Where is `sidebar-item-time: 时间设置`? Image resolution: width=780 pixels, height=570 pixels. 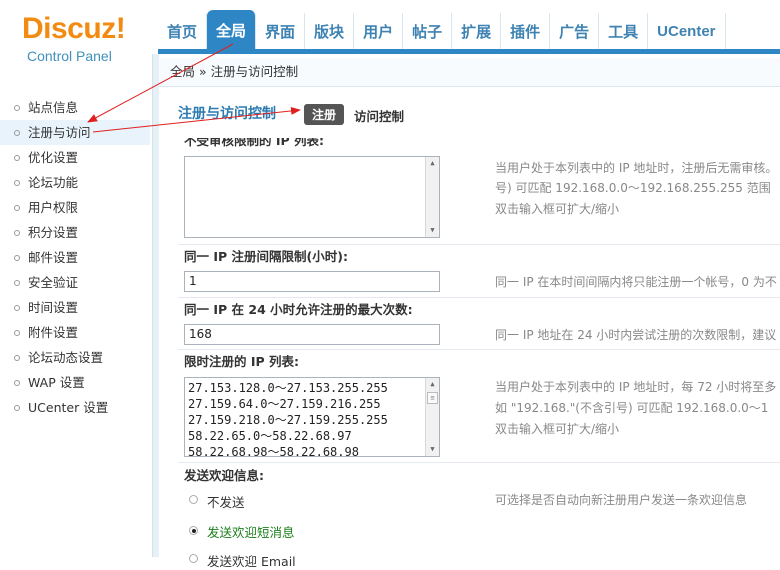 sidebar-item-time: 时间设置 is located at coordinates (75, 307).